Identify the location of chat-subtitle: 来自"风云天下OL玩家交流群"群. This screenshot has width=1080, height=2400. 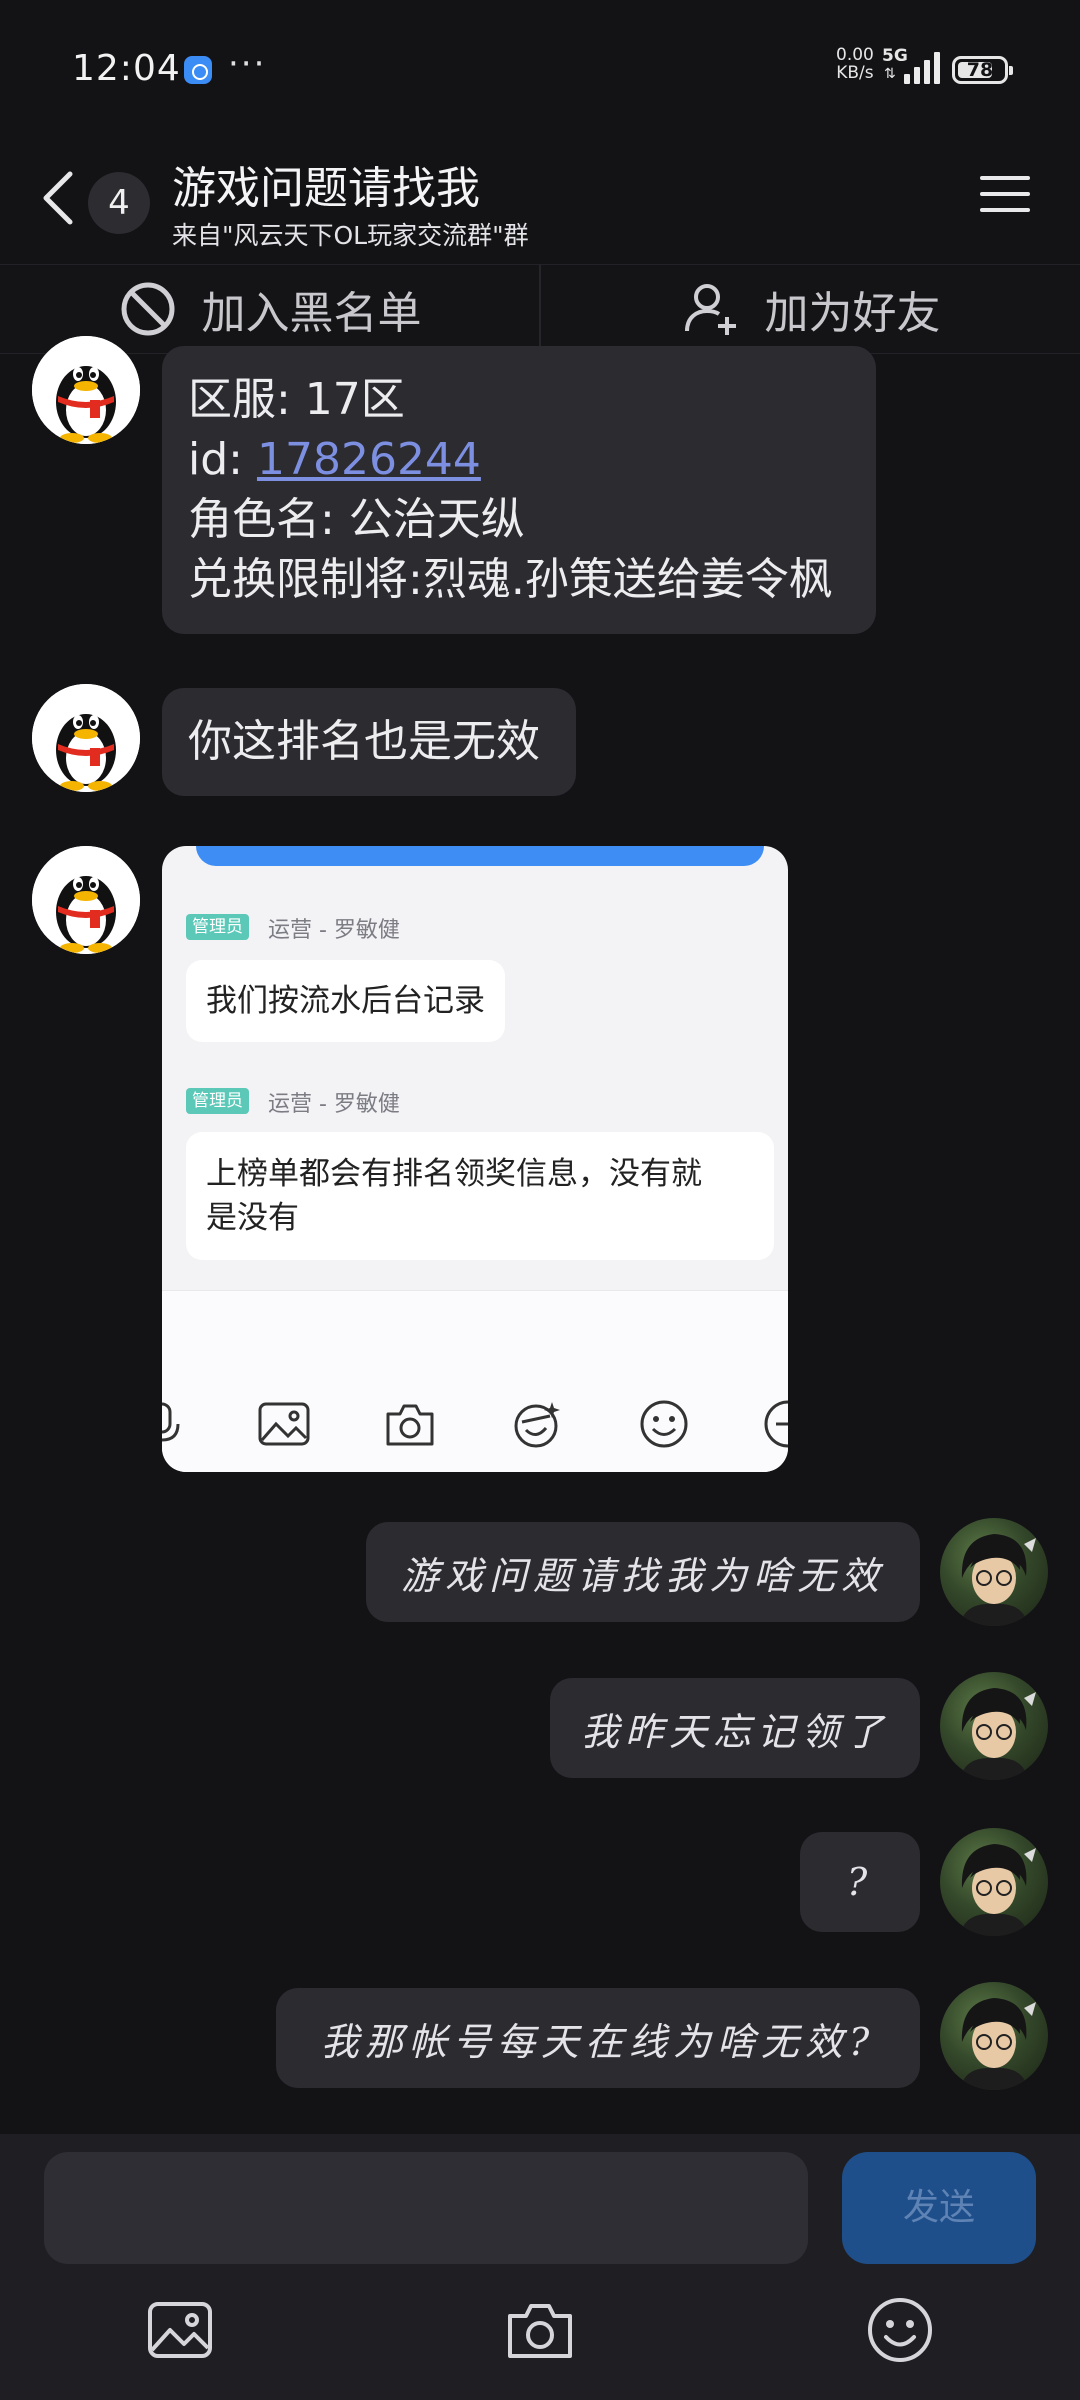
(350, 235).